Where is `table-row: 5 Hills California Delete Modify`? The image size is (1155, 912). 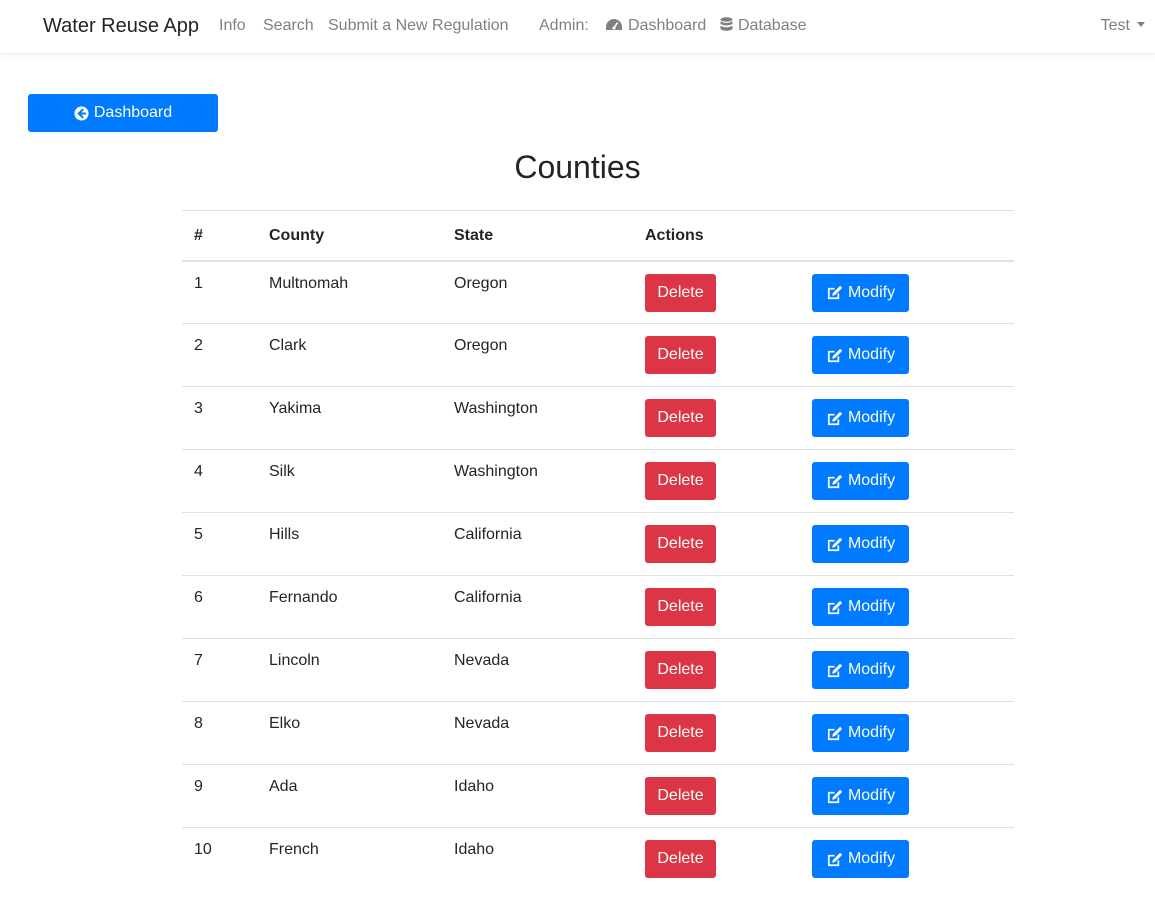
table-row: 5 Hills California Delete Modify is located at coordinates (598, 544).